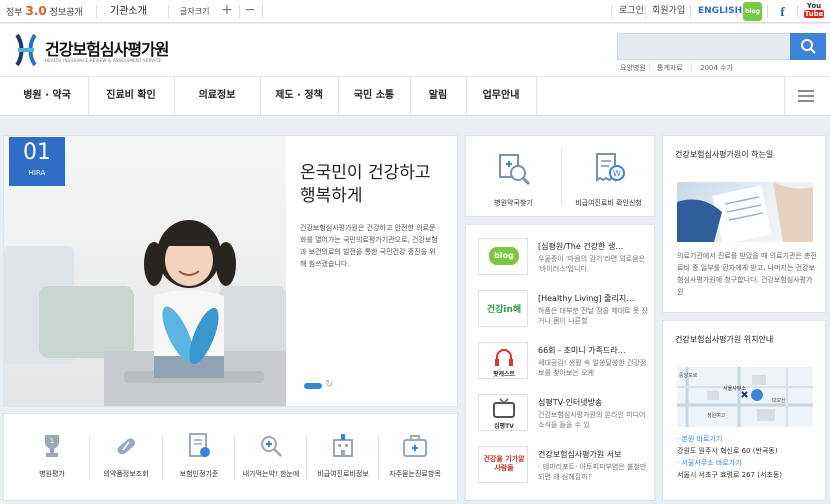 This screenshot has width=830, height=504. I want to click on gov-version: 3.0, so click(36, 11).